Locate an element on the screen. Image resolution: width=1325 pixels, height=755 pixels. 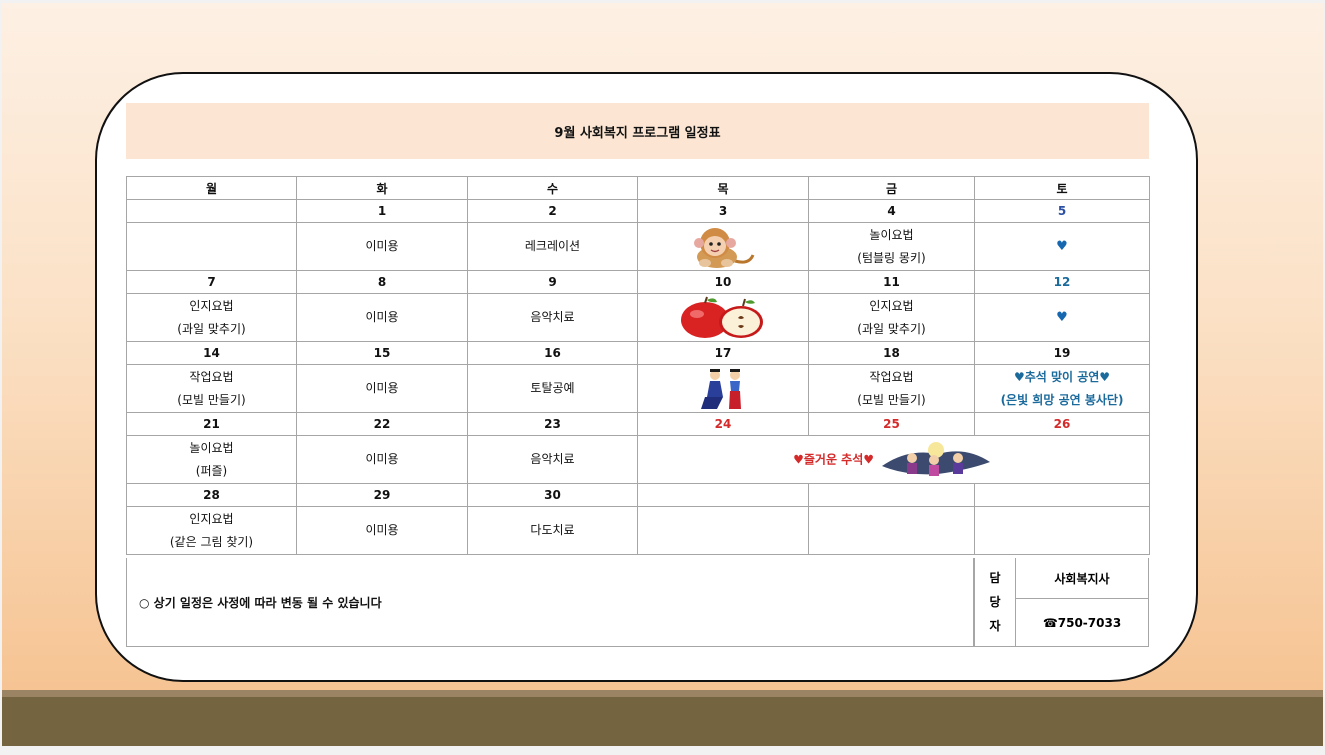
event-cell: 레크레이션 is located at coordinates (552, 246).